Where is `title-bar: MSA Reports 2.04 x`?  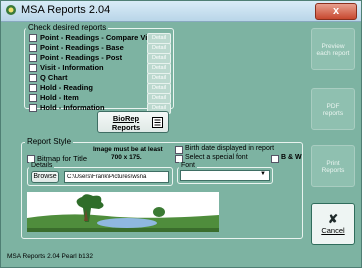 title-bar: MSA Reports 2.04 x is located at coordinates (181, 11).